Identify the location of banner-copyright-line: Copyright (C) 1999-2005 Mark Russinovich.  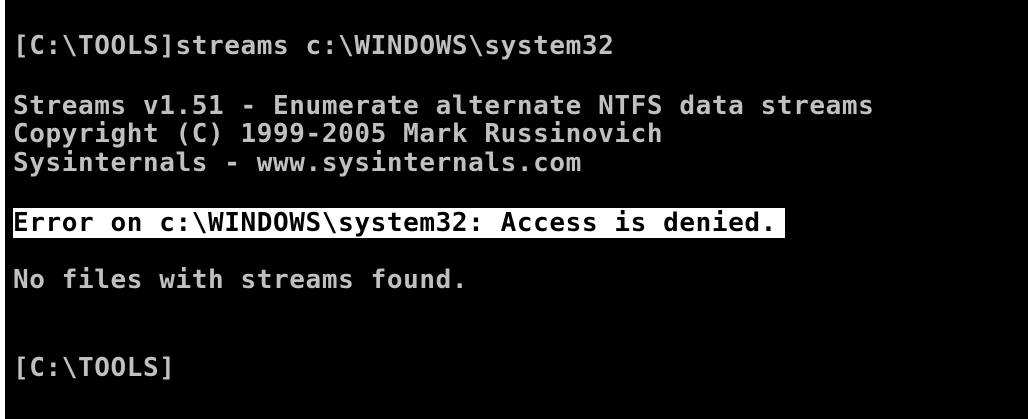
(338, 134).